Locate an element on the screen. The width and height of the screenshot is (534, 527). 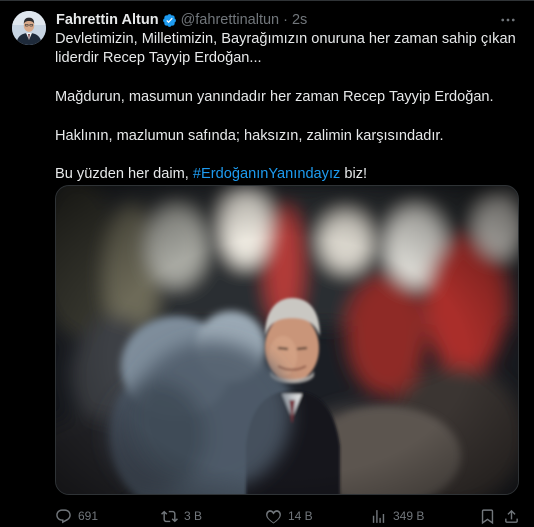
hashtag-link: #ErdoğanınYanındayız is located at coordinates (266, 174).